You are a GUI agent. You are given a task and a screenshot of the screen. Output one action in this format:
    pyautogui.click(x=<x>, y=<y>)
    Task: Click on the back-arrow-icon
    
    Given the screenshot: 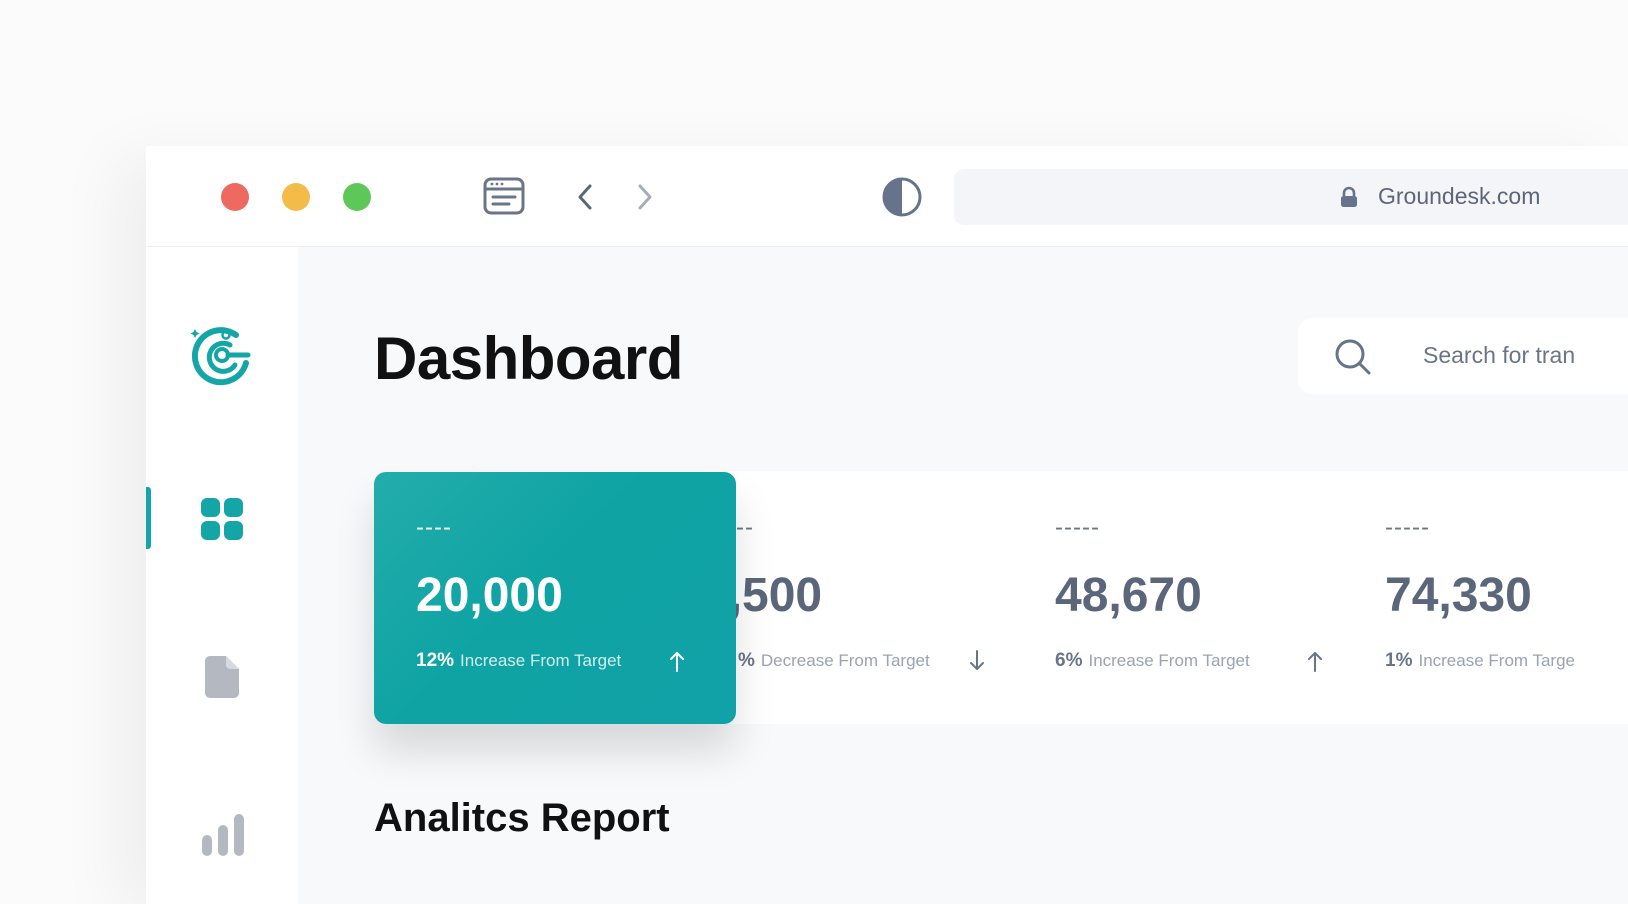 What is the action you would take?
    pyautogui.click(x=586, y=197)
    